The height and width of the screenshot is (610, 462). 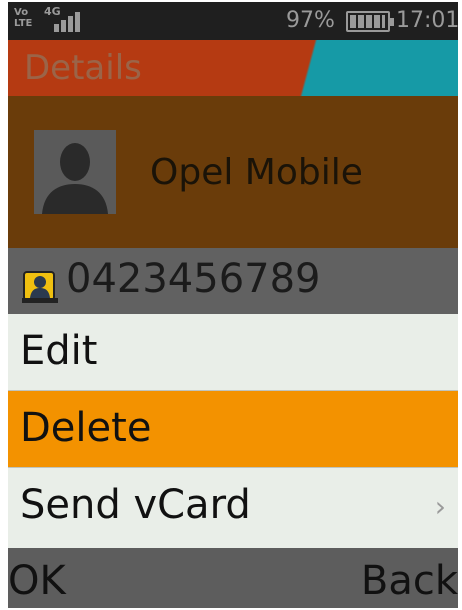 I want to click on battery-percent: 97%, so click(x=310, y=20).